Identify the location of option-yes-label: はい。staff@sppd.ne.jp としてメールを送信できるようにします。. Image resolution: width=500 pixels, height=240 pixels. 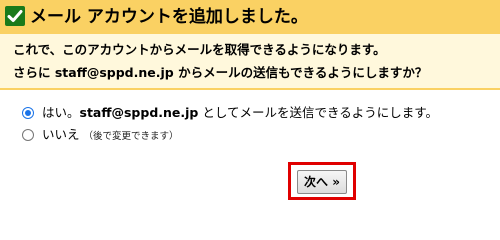
(240, 113).